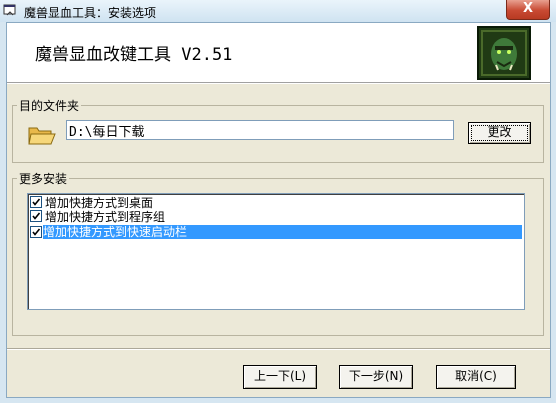 The height and width of the screenshot is (403, 556). Describe the element at coordinates (280, 377) in the screenshot. I see `back-button: 上一下(L)` at that location.